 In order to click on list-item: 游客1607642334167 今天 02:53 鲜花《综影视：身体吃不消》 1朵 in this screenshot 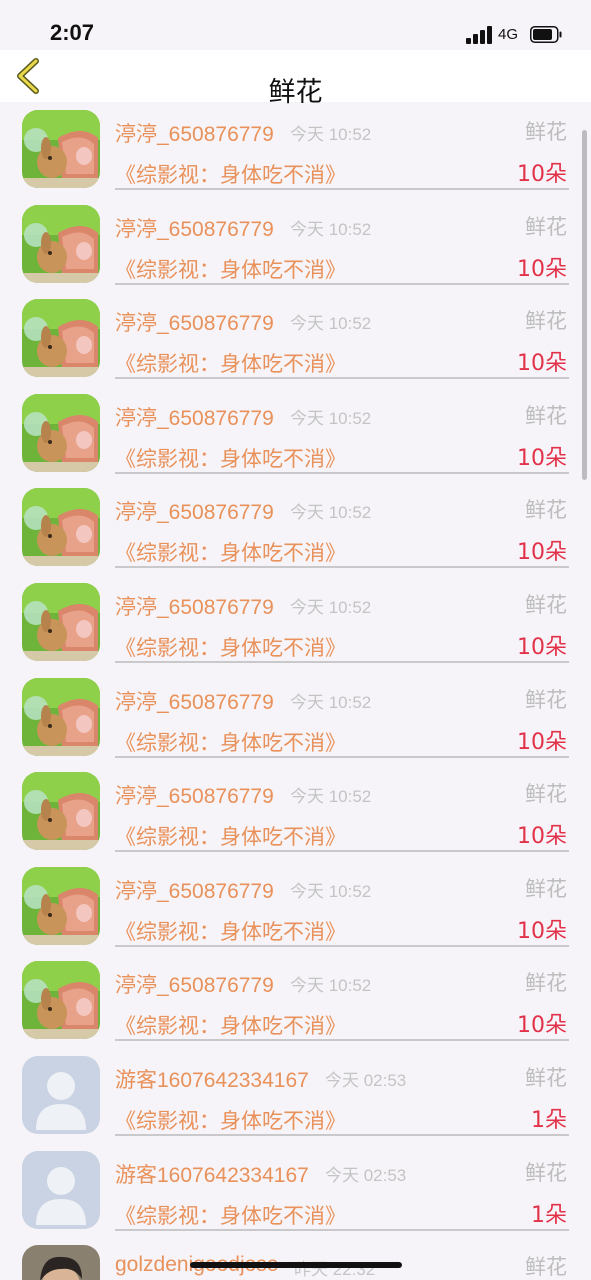, I will do `click(295, 1103)`.